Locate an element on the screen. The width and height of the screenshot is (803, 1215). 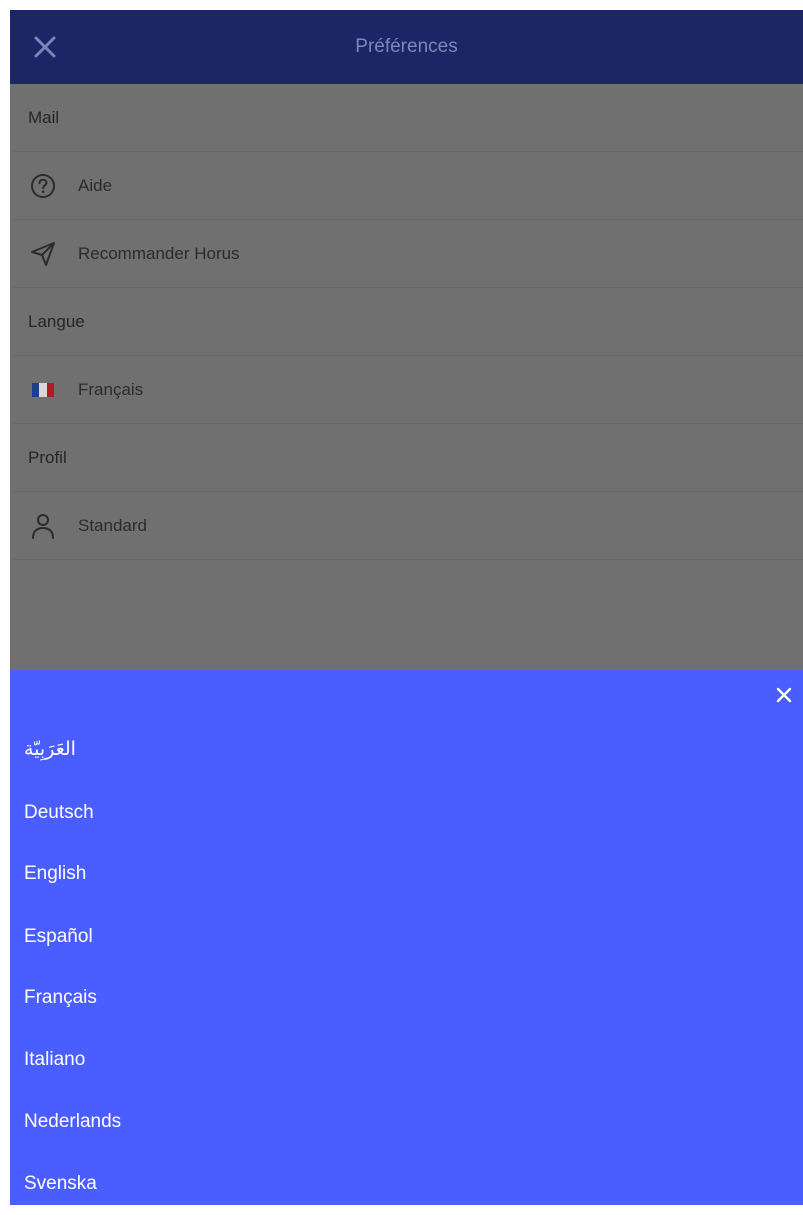
language-option-italian: Italiano is located at coordinates (54, 1060).